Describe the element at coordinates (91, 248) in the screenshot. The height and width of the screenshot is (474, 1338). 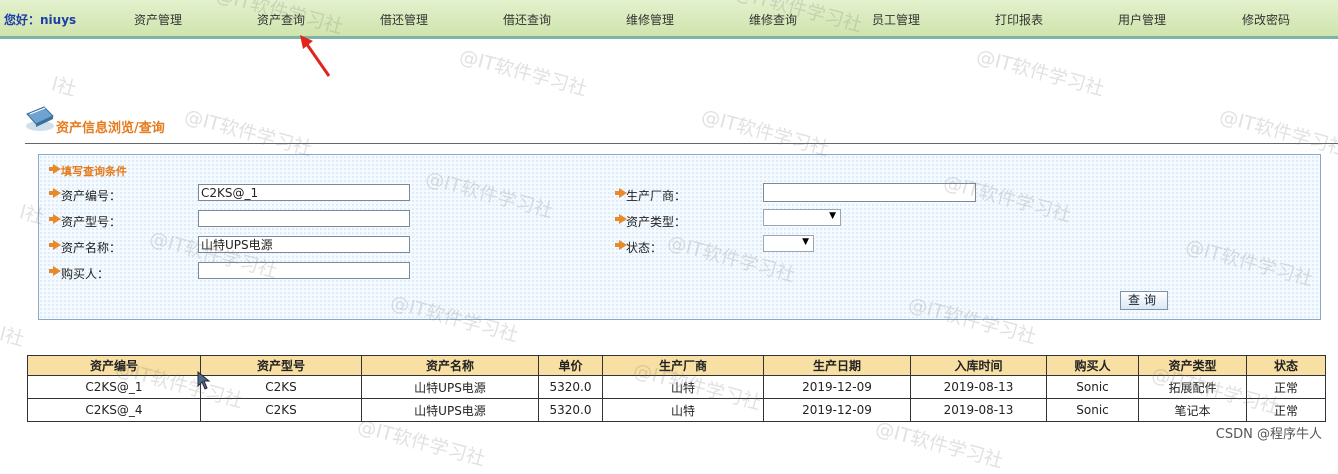
I see `asset-name-label: 资产名称：` at that location.